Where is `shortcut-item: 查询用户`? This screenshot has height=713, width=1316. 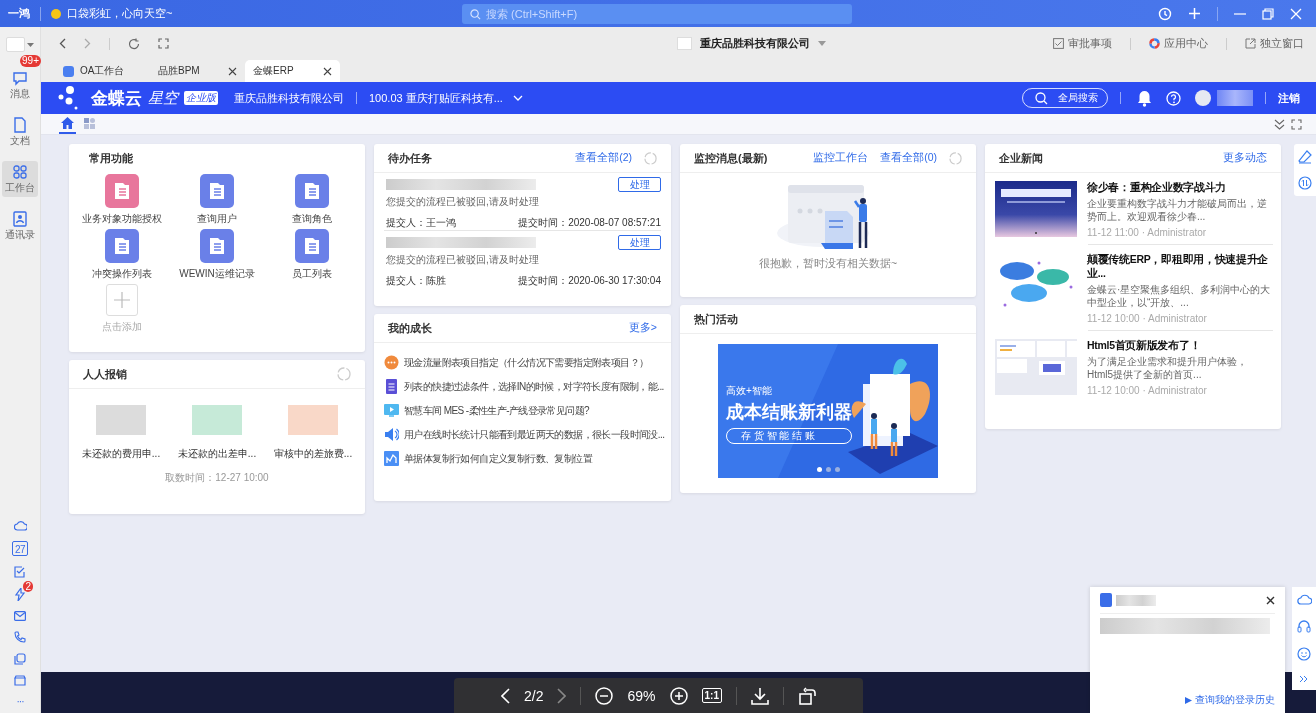
shortcut-item: 查询用户 is located at coordinates (217, 200).